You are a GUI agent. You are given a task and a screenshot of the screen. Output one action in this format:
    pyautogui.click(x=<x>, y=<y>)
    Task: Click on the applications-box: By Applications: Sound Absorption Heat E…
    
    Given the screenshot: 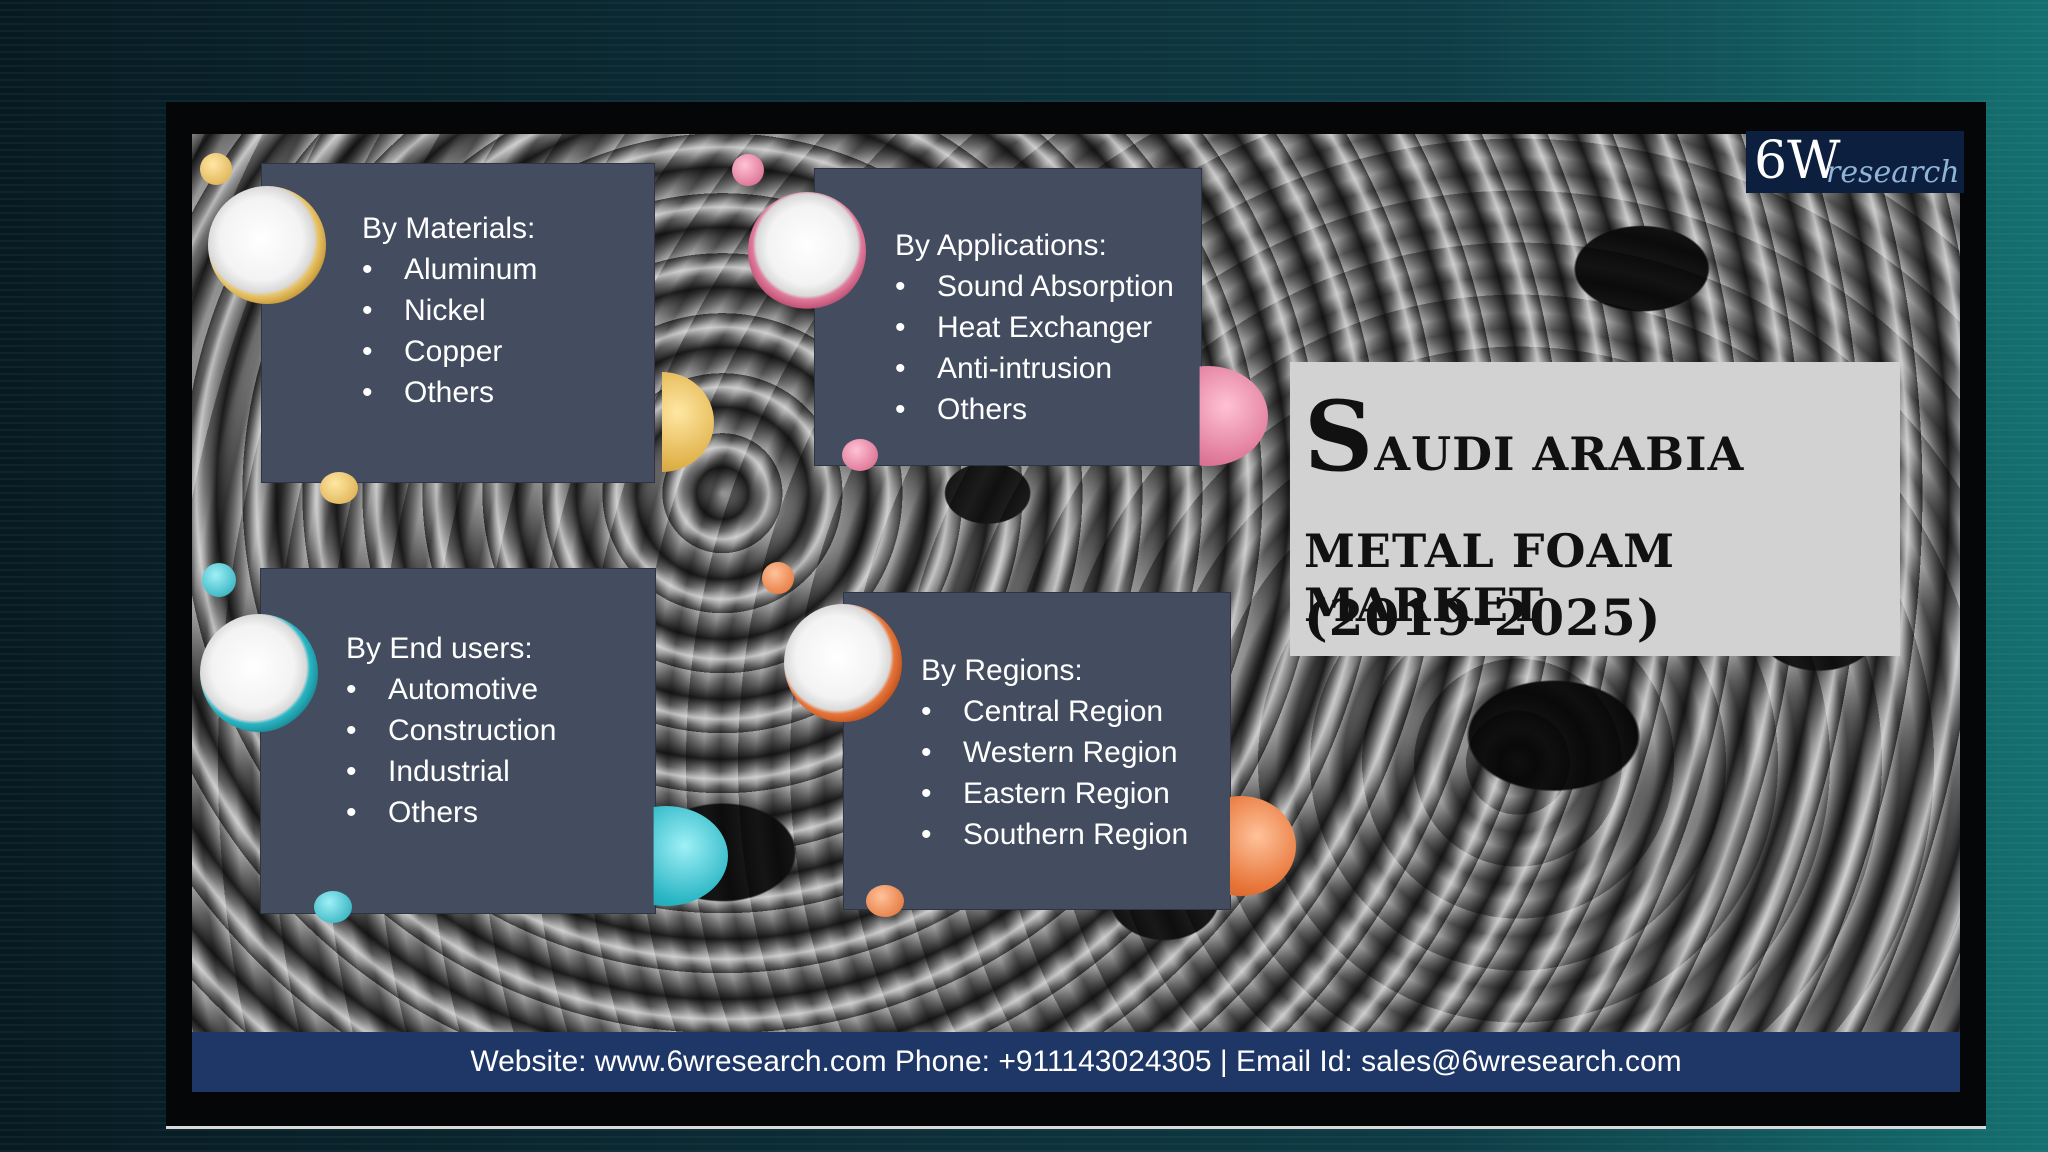 What is the action you would take?
    pyautogui.click(x=1008, y=317)
    